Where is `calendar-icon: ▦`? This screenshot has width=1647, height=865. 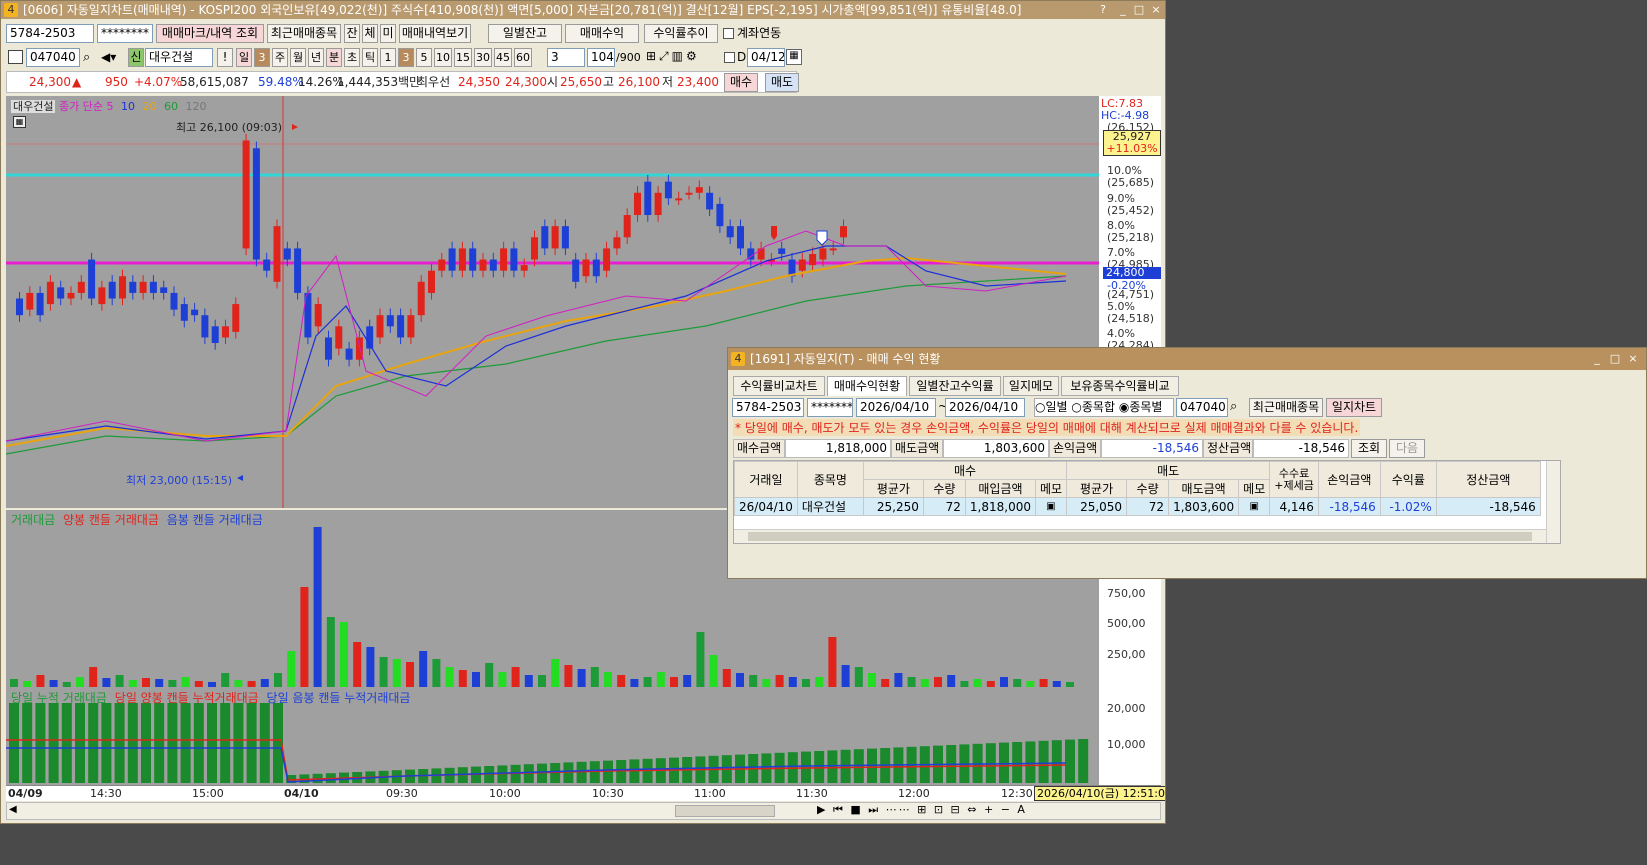 calendar-icon: ▦ is located at coordinates (794, 57).